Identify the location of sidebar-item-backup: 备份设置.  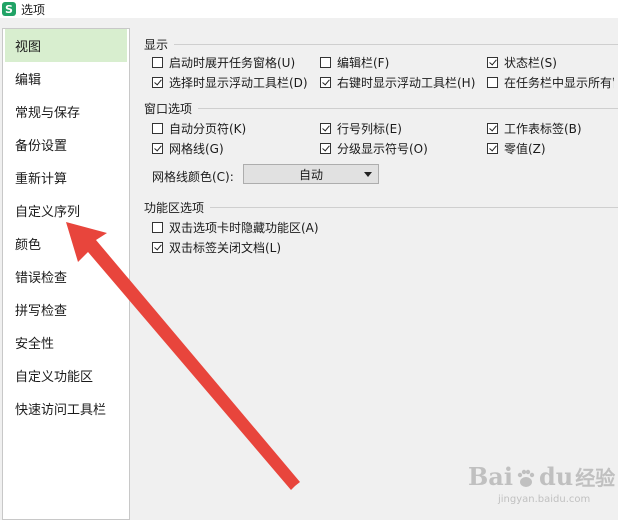
(66, 144).